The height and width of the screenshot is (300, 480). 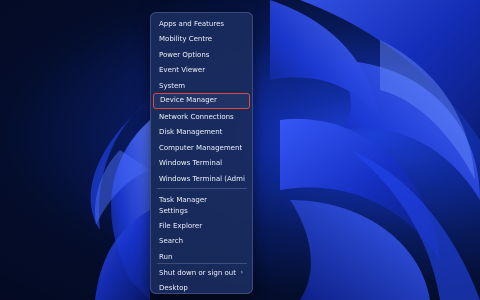 I want to click on menu-item-label: Mobility Centre, so click(x=186, y=39).